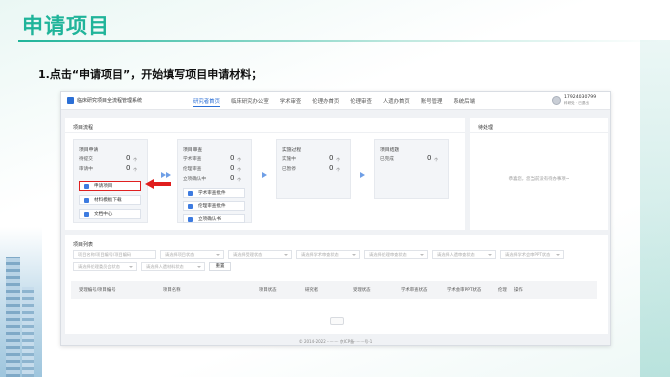 Image resolution: width=670 pixels, height=377 pixels. I want to click on system-logo-icon, so click(70, 100).